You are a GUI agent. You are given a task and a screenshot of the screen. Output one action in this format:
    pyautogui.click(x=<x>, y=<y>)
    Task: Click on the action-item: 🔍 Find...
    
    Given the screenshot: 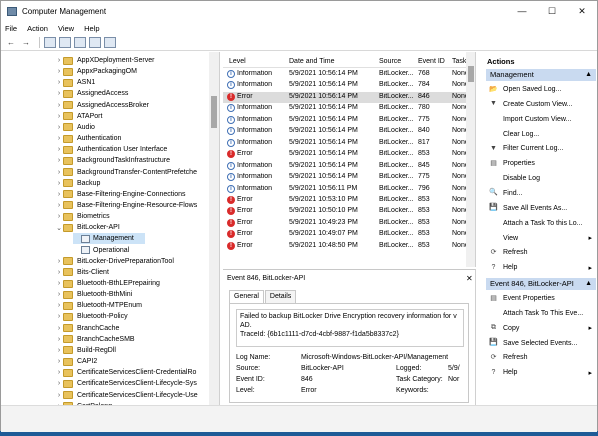 What is the action you would take?
    pyautogui.click(x=542, y=193)
    